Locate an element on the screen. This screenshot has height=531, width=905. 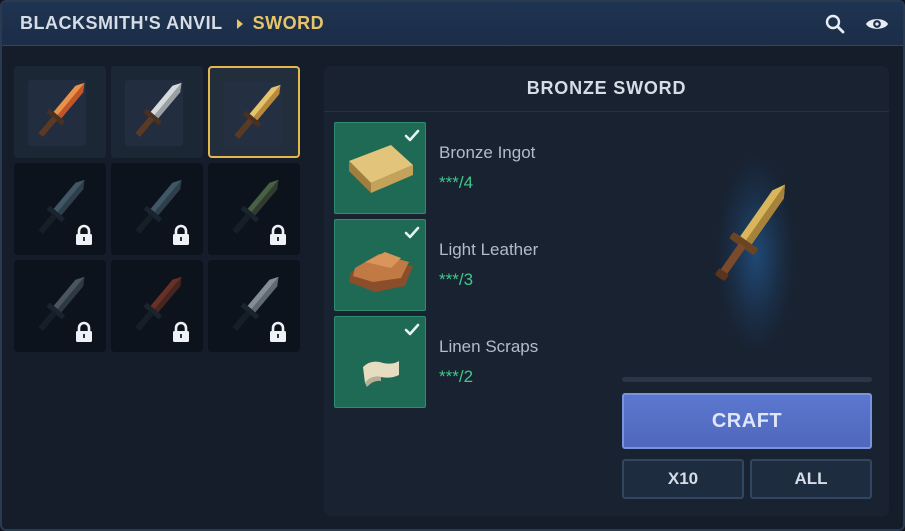
breadcrumb-root: BLACKSMITH'S ANVIL is located at coordinates (121, 23).